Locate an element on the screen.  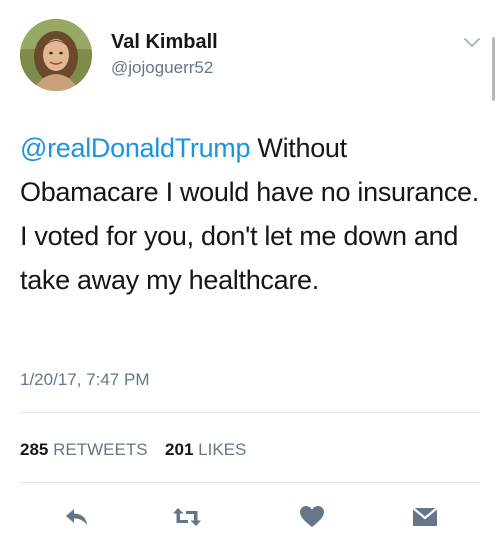
reply-button is located at coordinates (77, 517).